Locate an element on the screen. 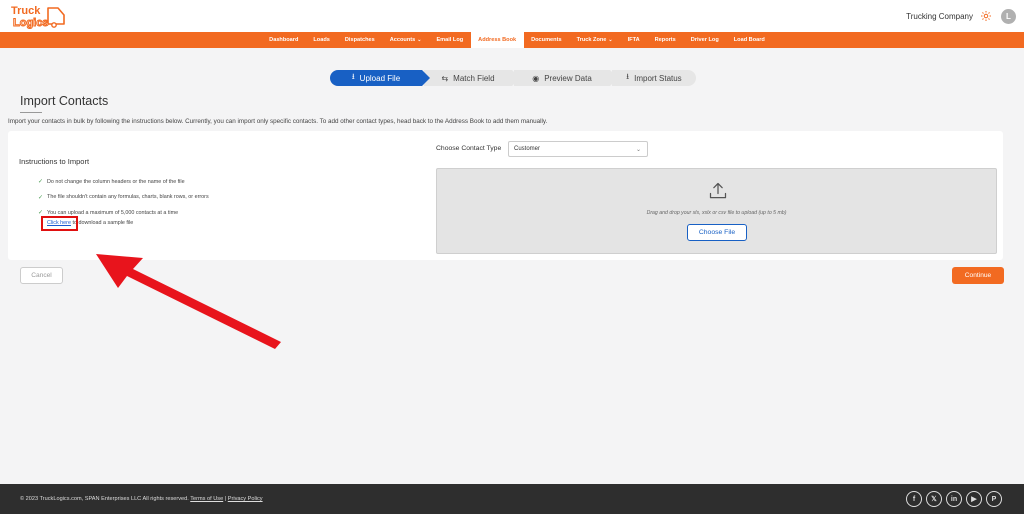  gear-icon is located at coordinates (986, 16).